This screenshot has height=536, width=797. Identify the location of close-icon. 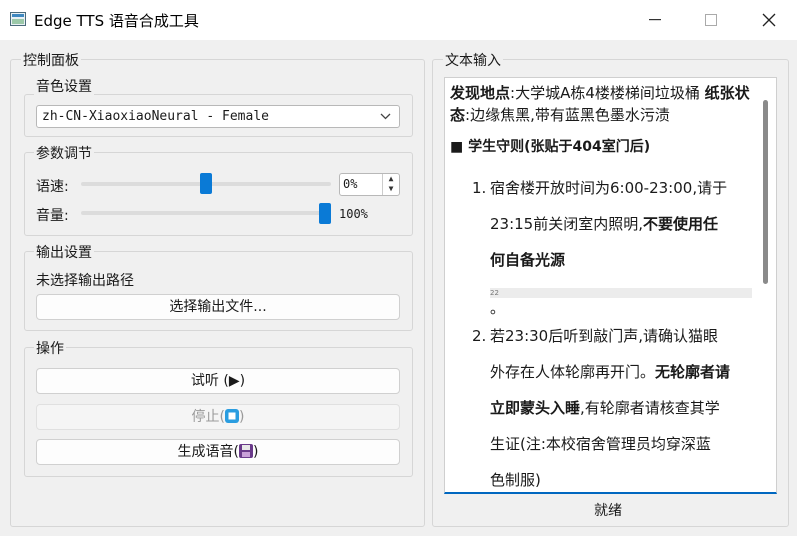
(769, 20).